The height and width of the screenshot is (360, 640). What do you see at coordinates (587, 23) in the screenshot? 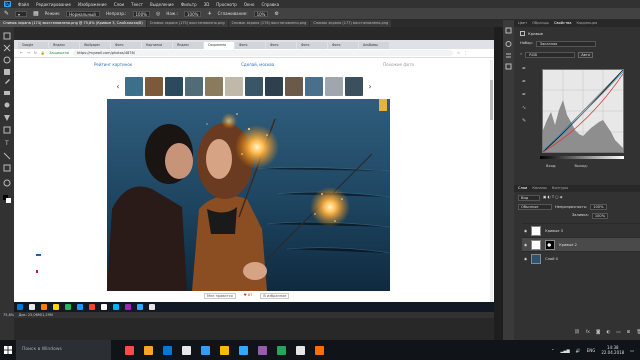
I see `tab-adjustments: Коррекция` at bounding box center [587, 23].